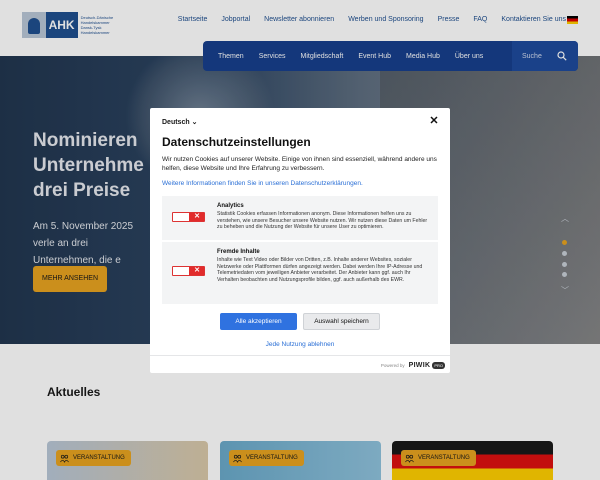 The width and height of the screenshot is (600, 480). What do you see at coordinates (194, 122) in the screenshot?
I see `chevron-down-icon: ⌄` at bounding box center [194, 122].